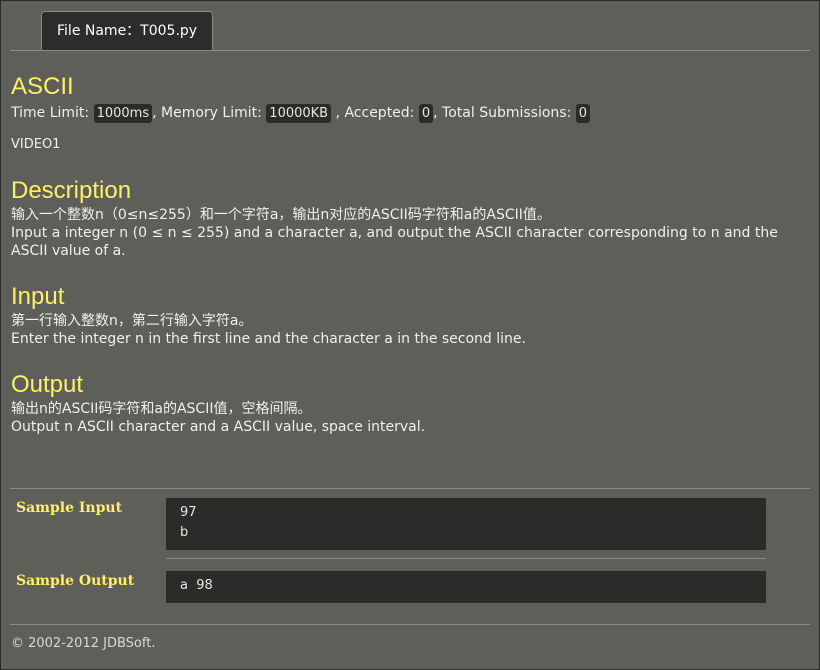 The image size is (820, 670). Describe the element at coordinates (375, 113) in the screenshot. I see `accepted-label: , Accepted:` at that location.